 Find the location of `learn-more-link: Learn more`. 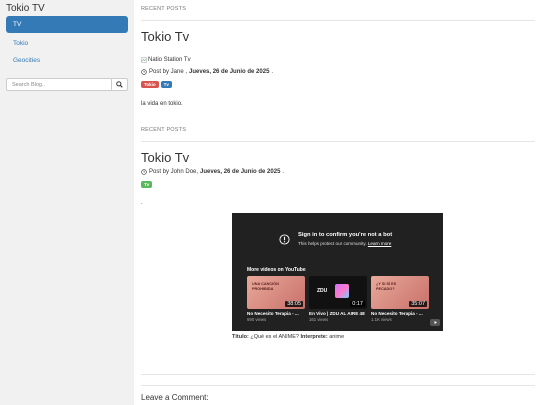

learn-more-link: Learn more is located at coordinates (380, 243).